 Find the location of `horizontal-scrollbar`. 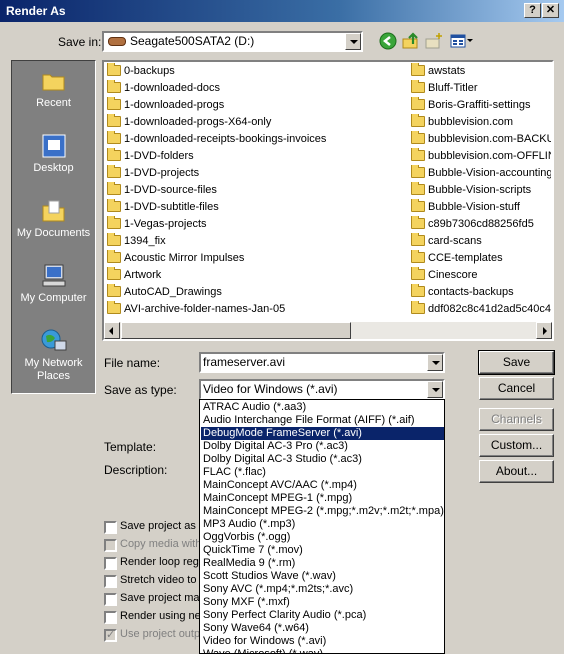

horizontal-scrollbar is located at coordinates (328, 330).